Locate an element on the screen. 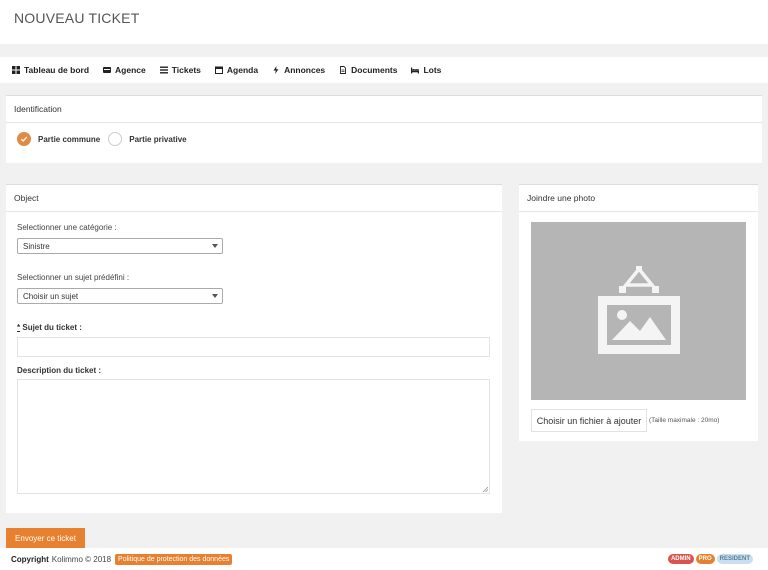 The height and width of the screenshot is (570, 768). bed-icon is located at coordinates (415, 70).